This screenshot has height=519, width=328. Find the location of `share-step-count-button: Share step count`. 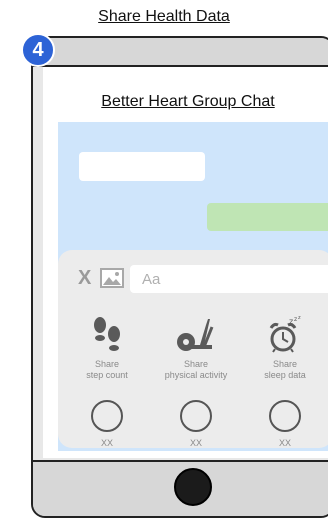

share-step-count-button: Share step count is located at coordinates (107, 348).